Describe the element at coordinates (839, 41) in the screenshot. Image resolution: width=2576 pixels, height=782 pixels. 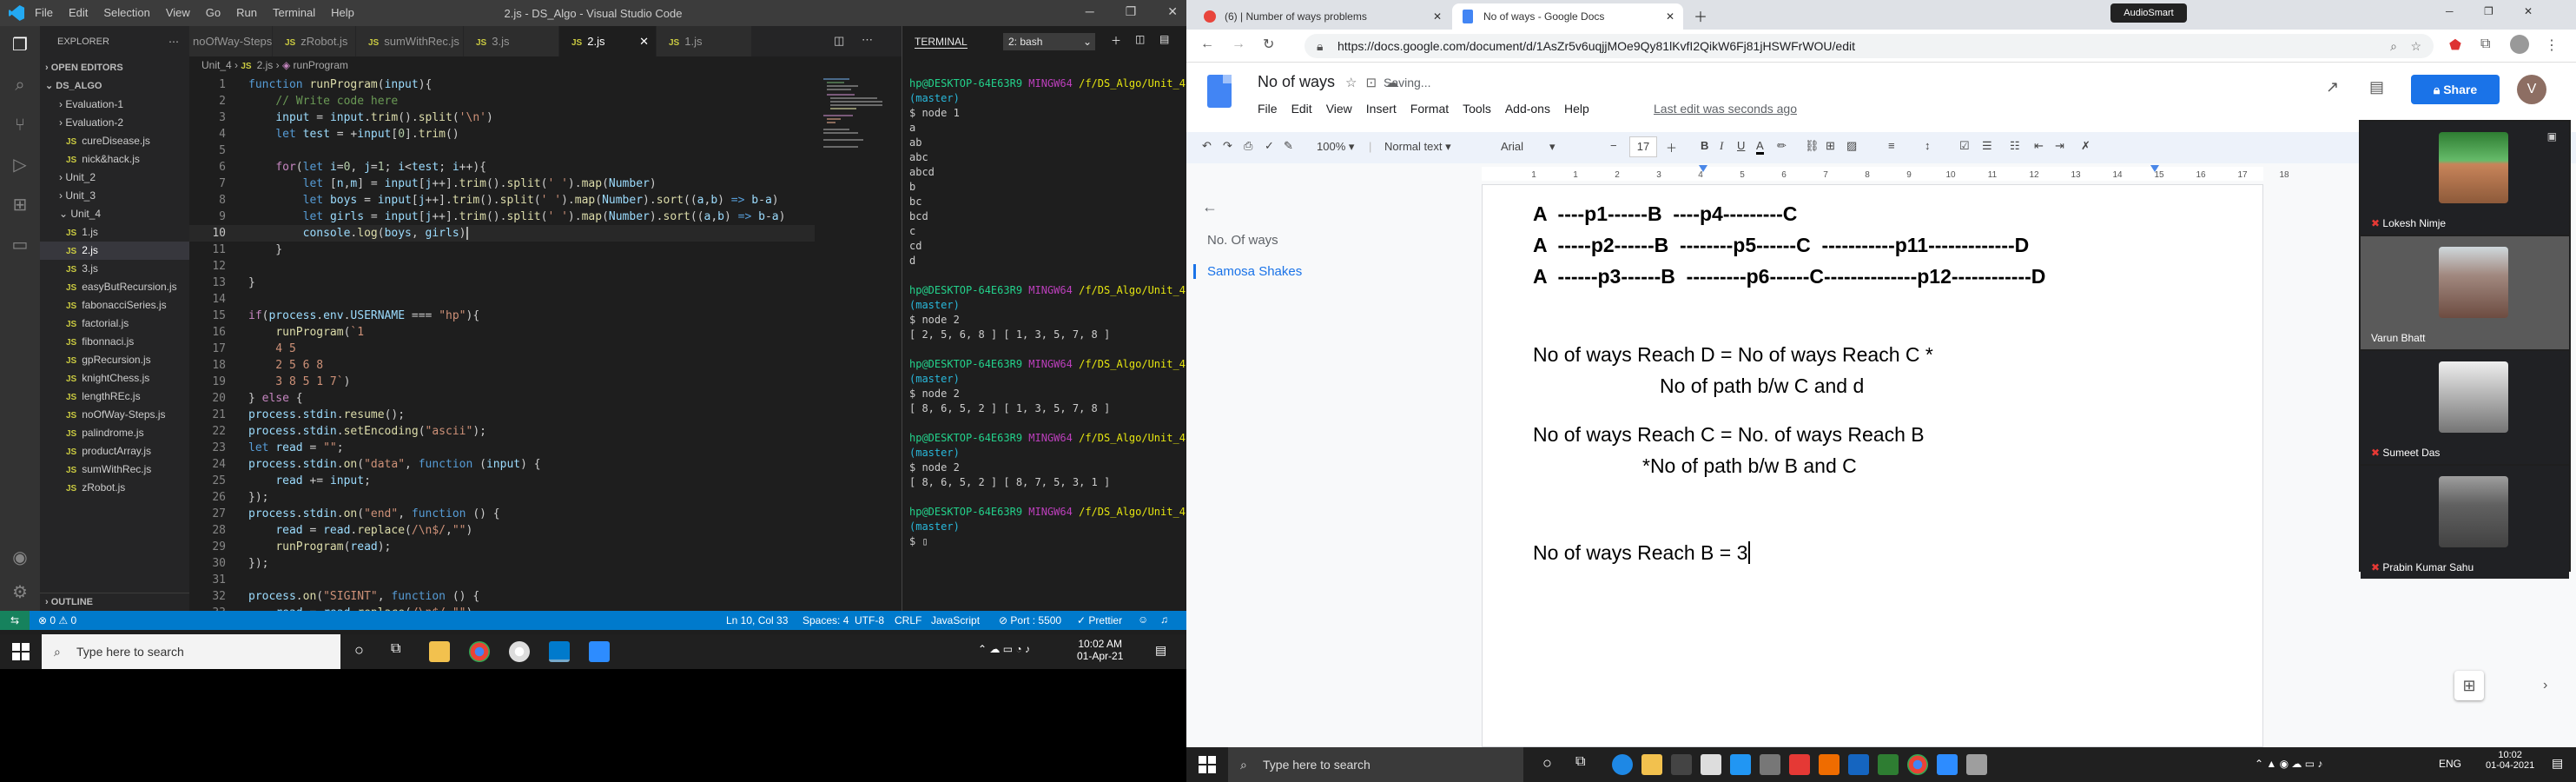
I see `split-editor-icon: ◫` at that location.